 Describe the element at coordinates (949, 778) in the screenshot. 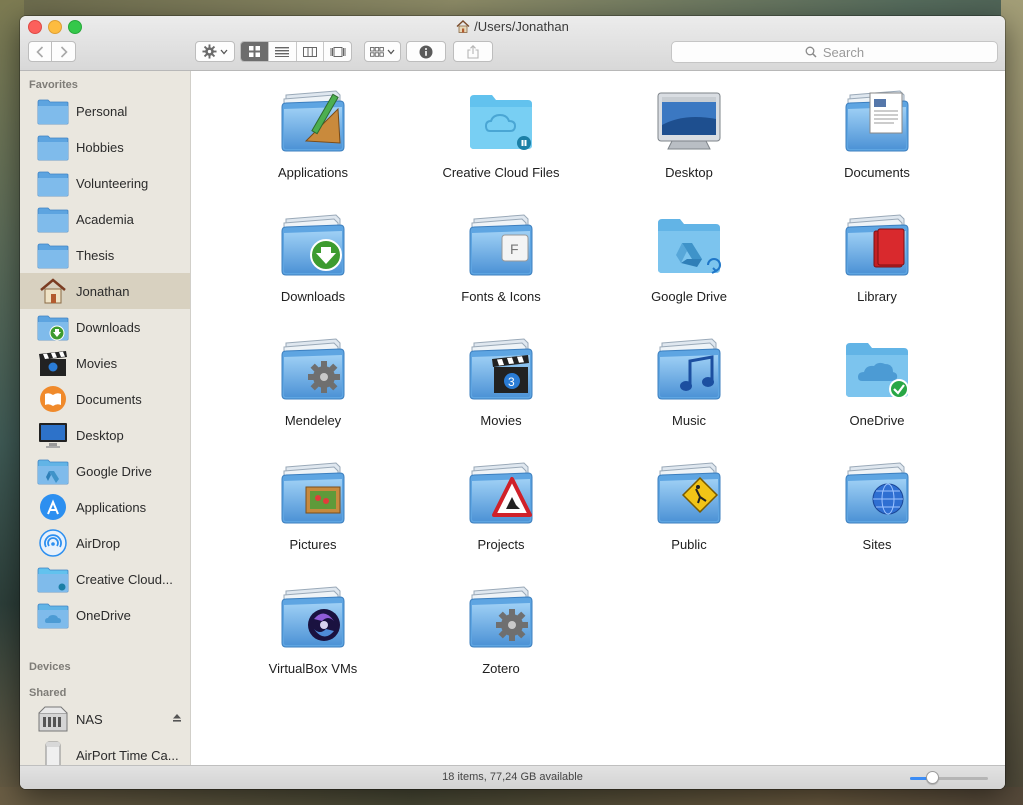

I see `icon-size-slider` at that location.